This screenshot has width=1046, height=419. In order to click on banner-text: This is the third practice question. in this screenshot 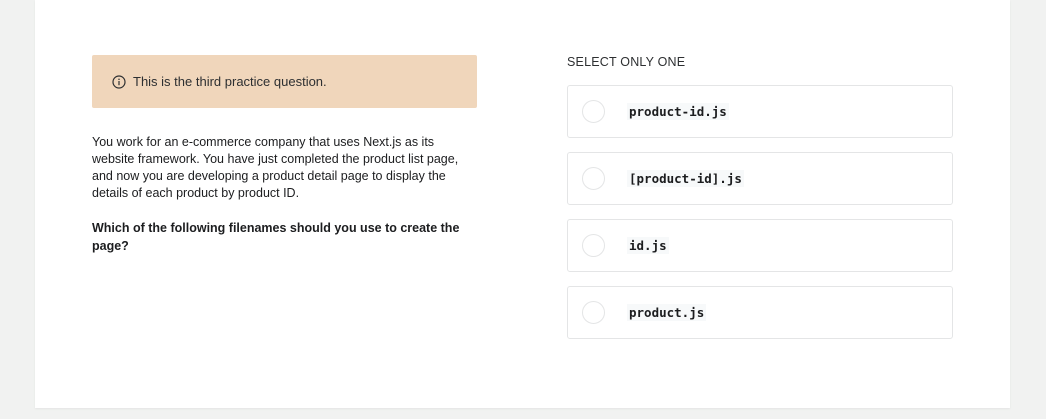, I will do `click(230, 81)`.